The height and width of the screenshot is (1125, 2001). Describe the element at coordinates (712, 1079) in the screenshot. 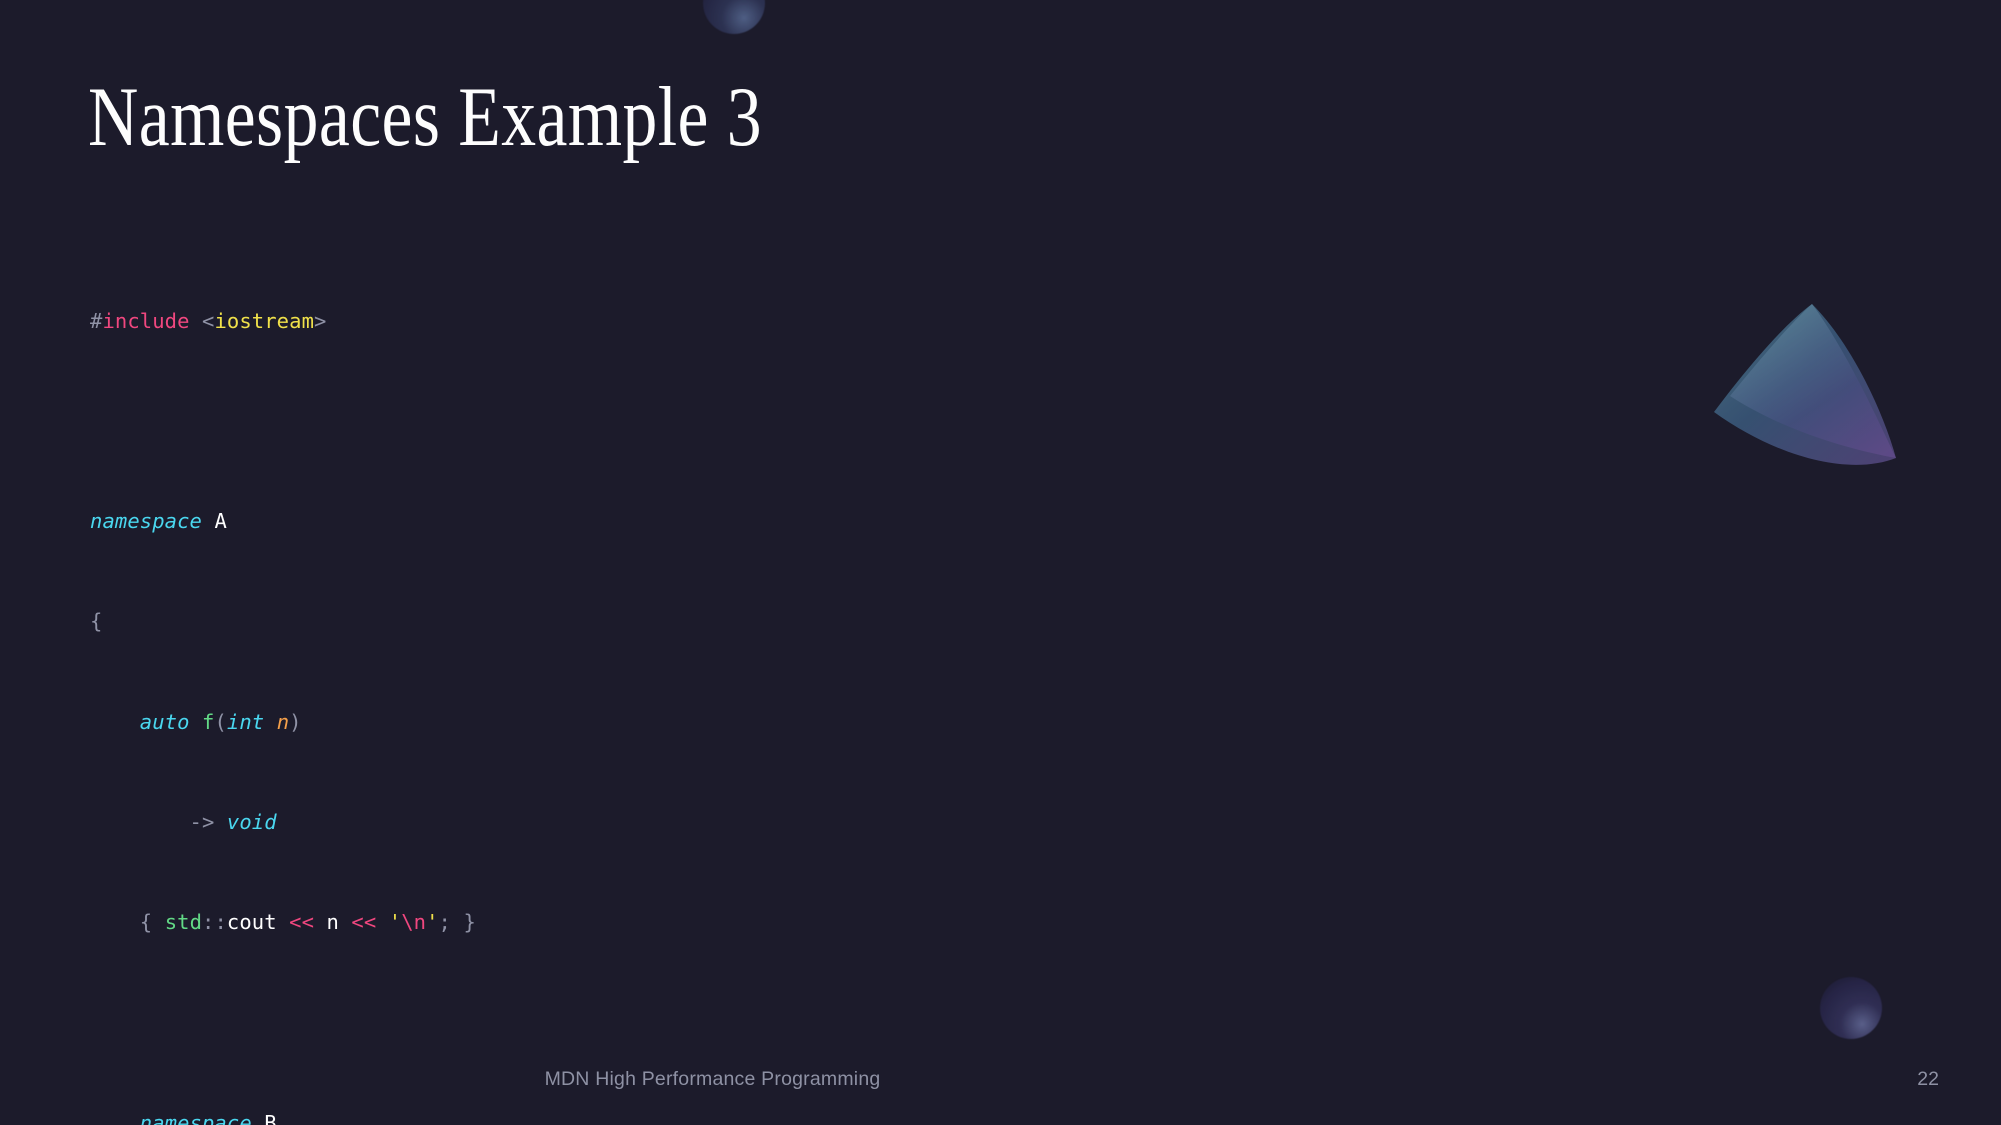

I see `footer-label: MDN High Performance Programming` at that location.